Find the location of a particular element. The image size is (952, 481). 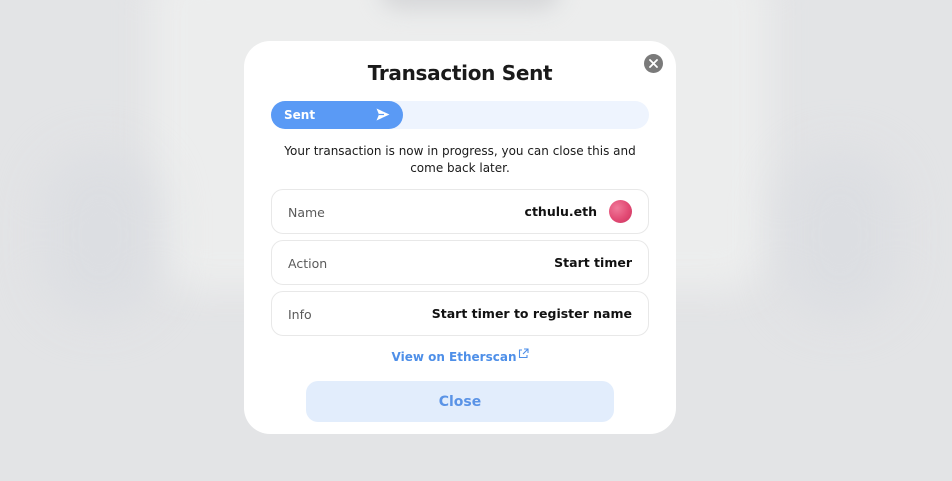

close-x-glyph is located at coordinates (653, 63).